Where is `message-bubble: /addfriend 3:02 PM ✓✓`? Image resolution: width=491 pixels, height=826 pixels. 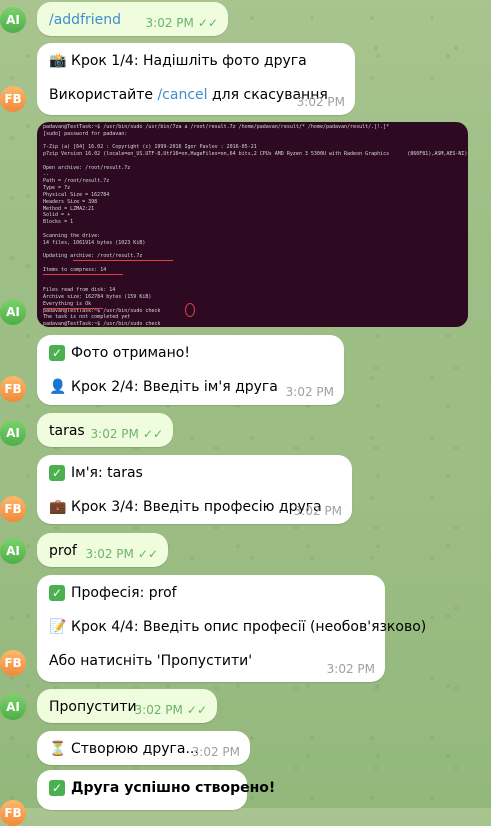 message-bubble: /addfriend 3:02 PM ✓✓ is located at coordinates (132, 19).